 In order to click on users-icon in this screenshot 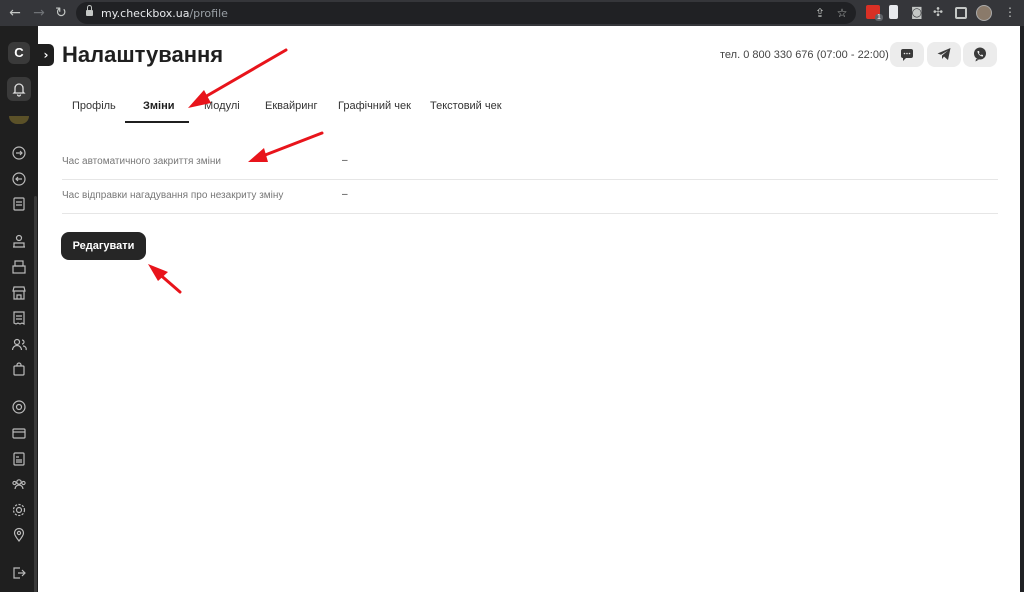, I will do `click(19, 344)`.